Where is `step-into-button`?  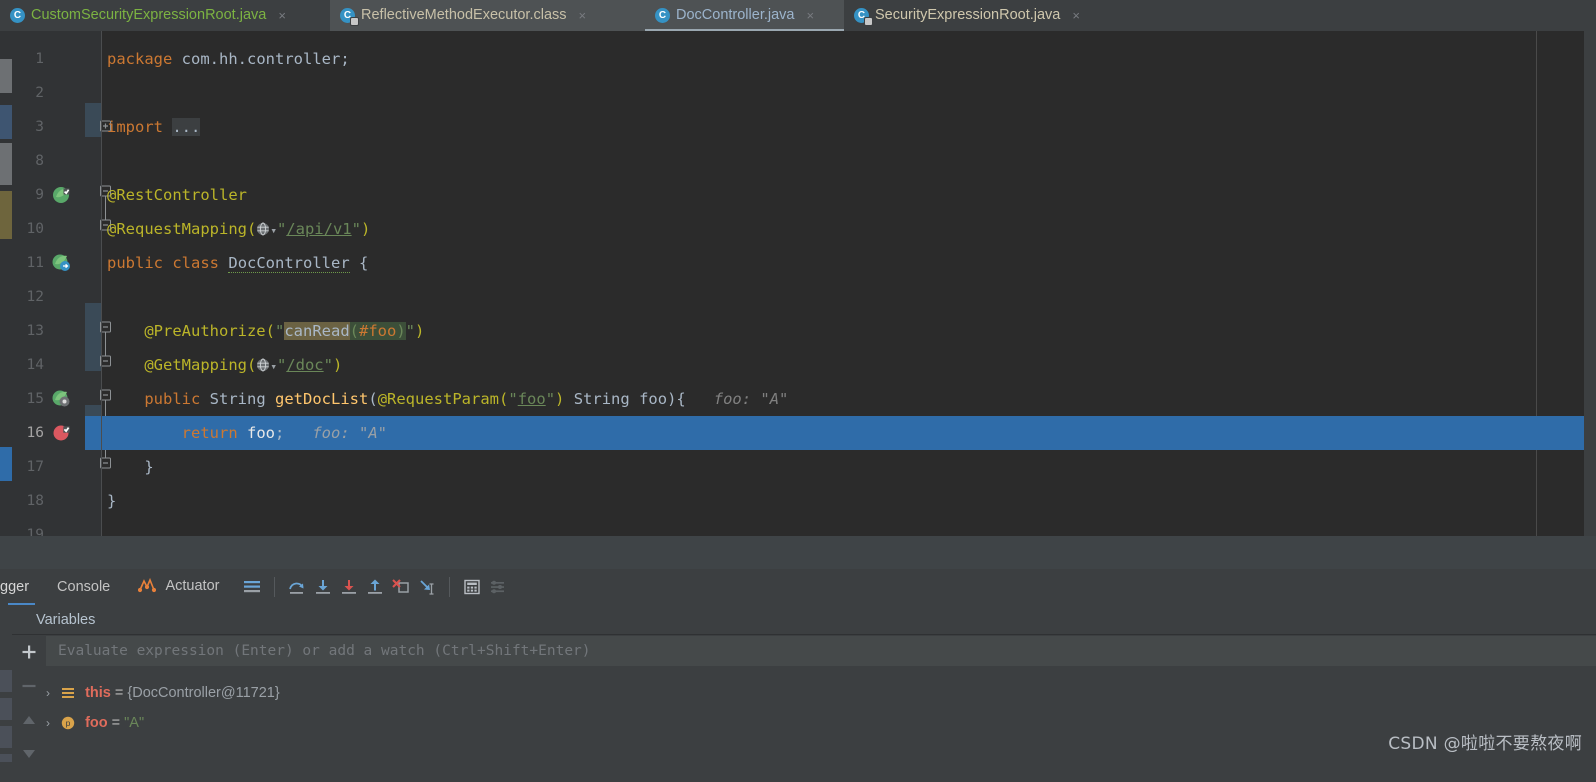
step-into-button is located at coordinates (323, 587).